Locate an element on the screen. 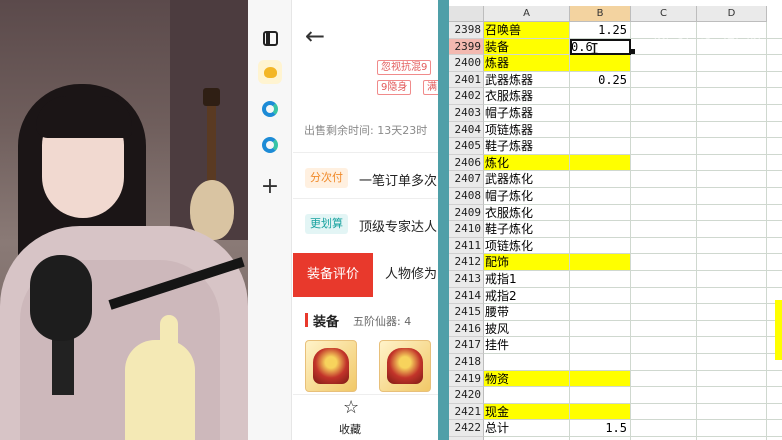 The image size is (782, 440). bird-icon is located at coordinates (270, 72).